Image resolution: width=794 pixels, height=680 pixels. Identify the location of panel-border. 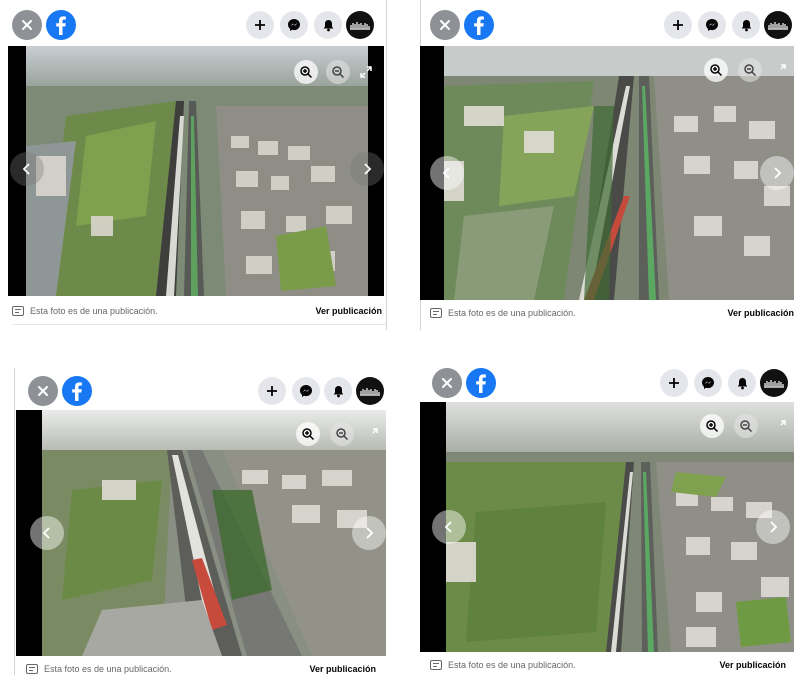
(386, 165).